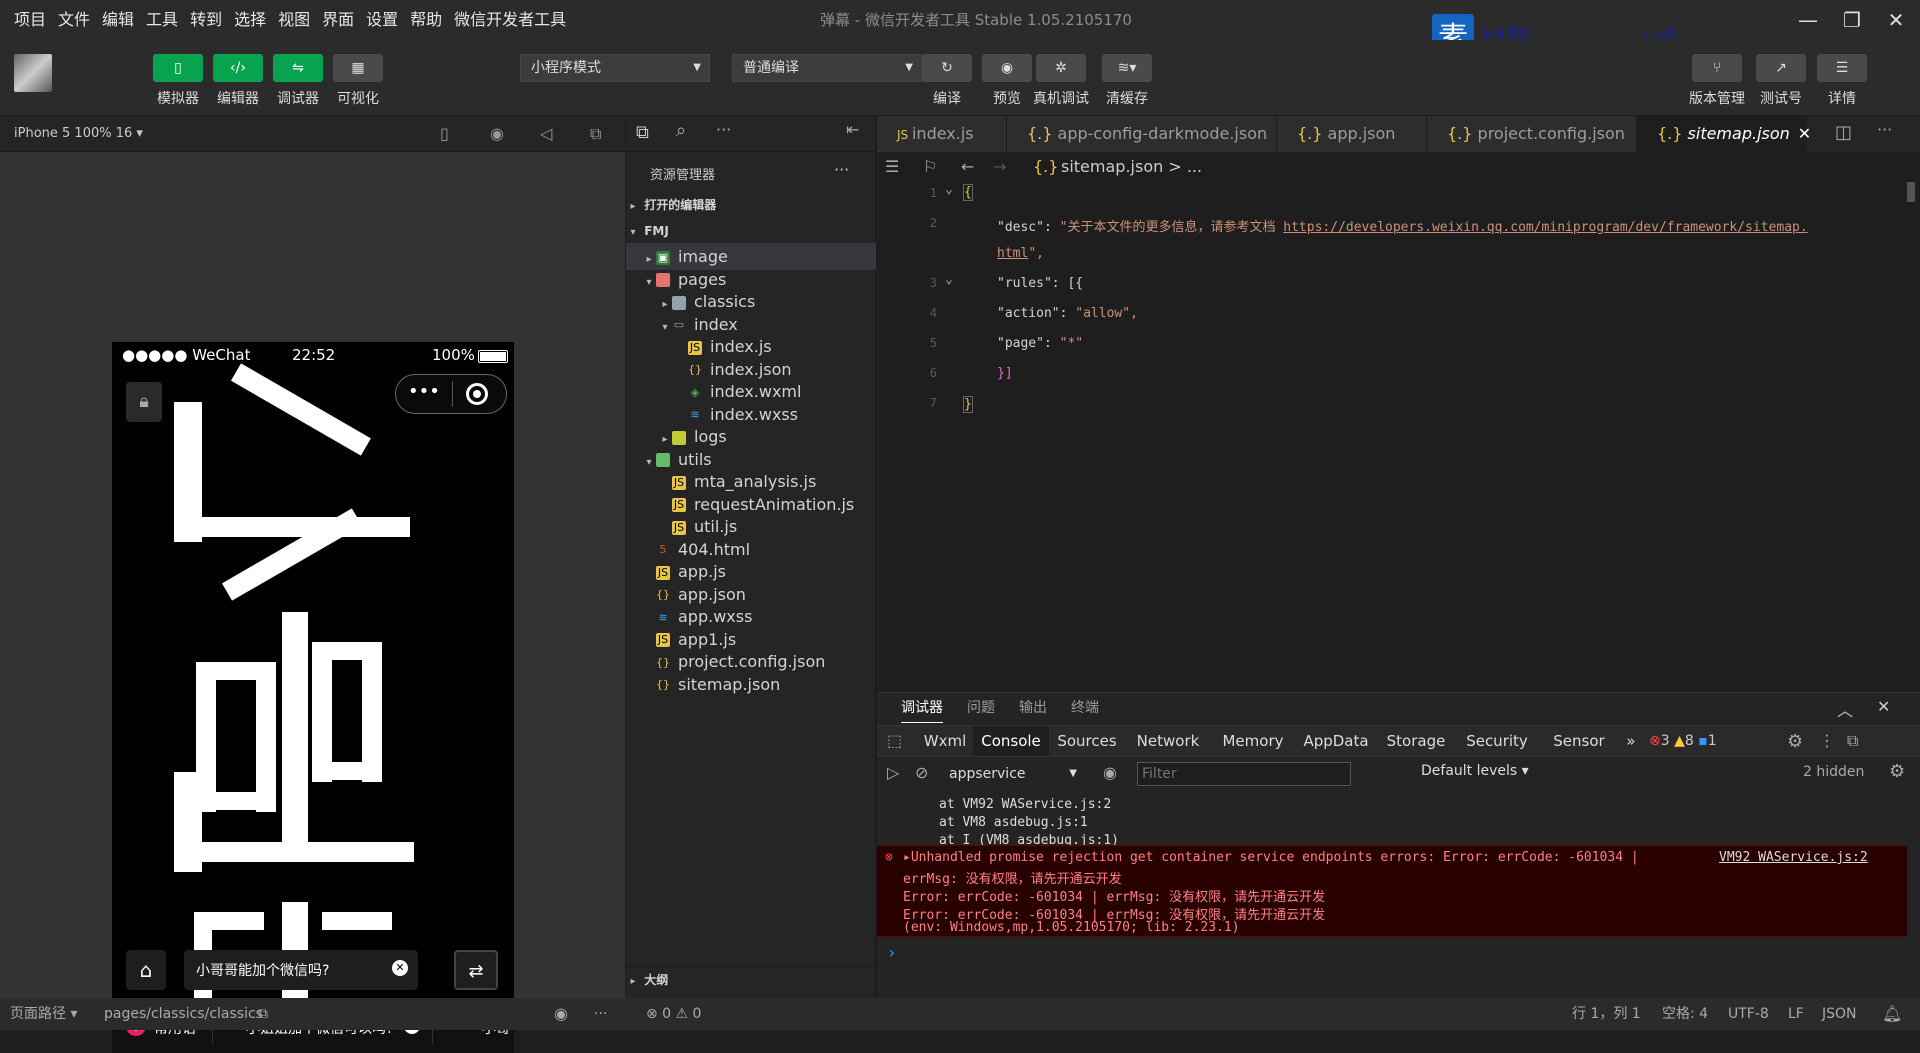  What do you see at coordinates (1724, 134) in the screenshot?
I see `tab-sitemap-json: {.} sitemap.json ✕` at bounding box center [1724, 134].